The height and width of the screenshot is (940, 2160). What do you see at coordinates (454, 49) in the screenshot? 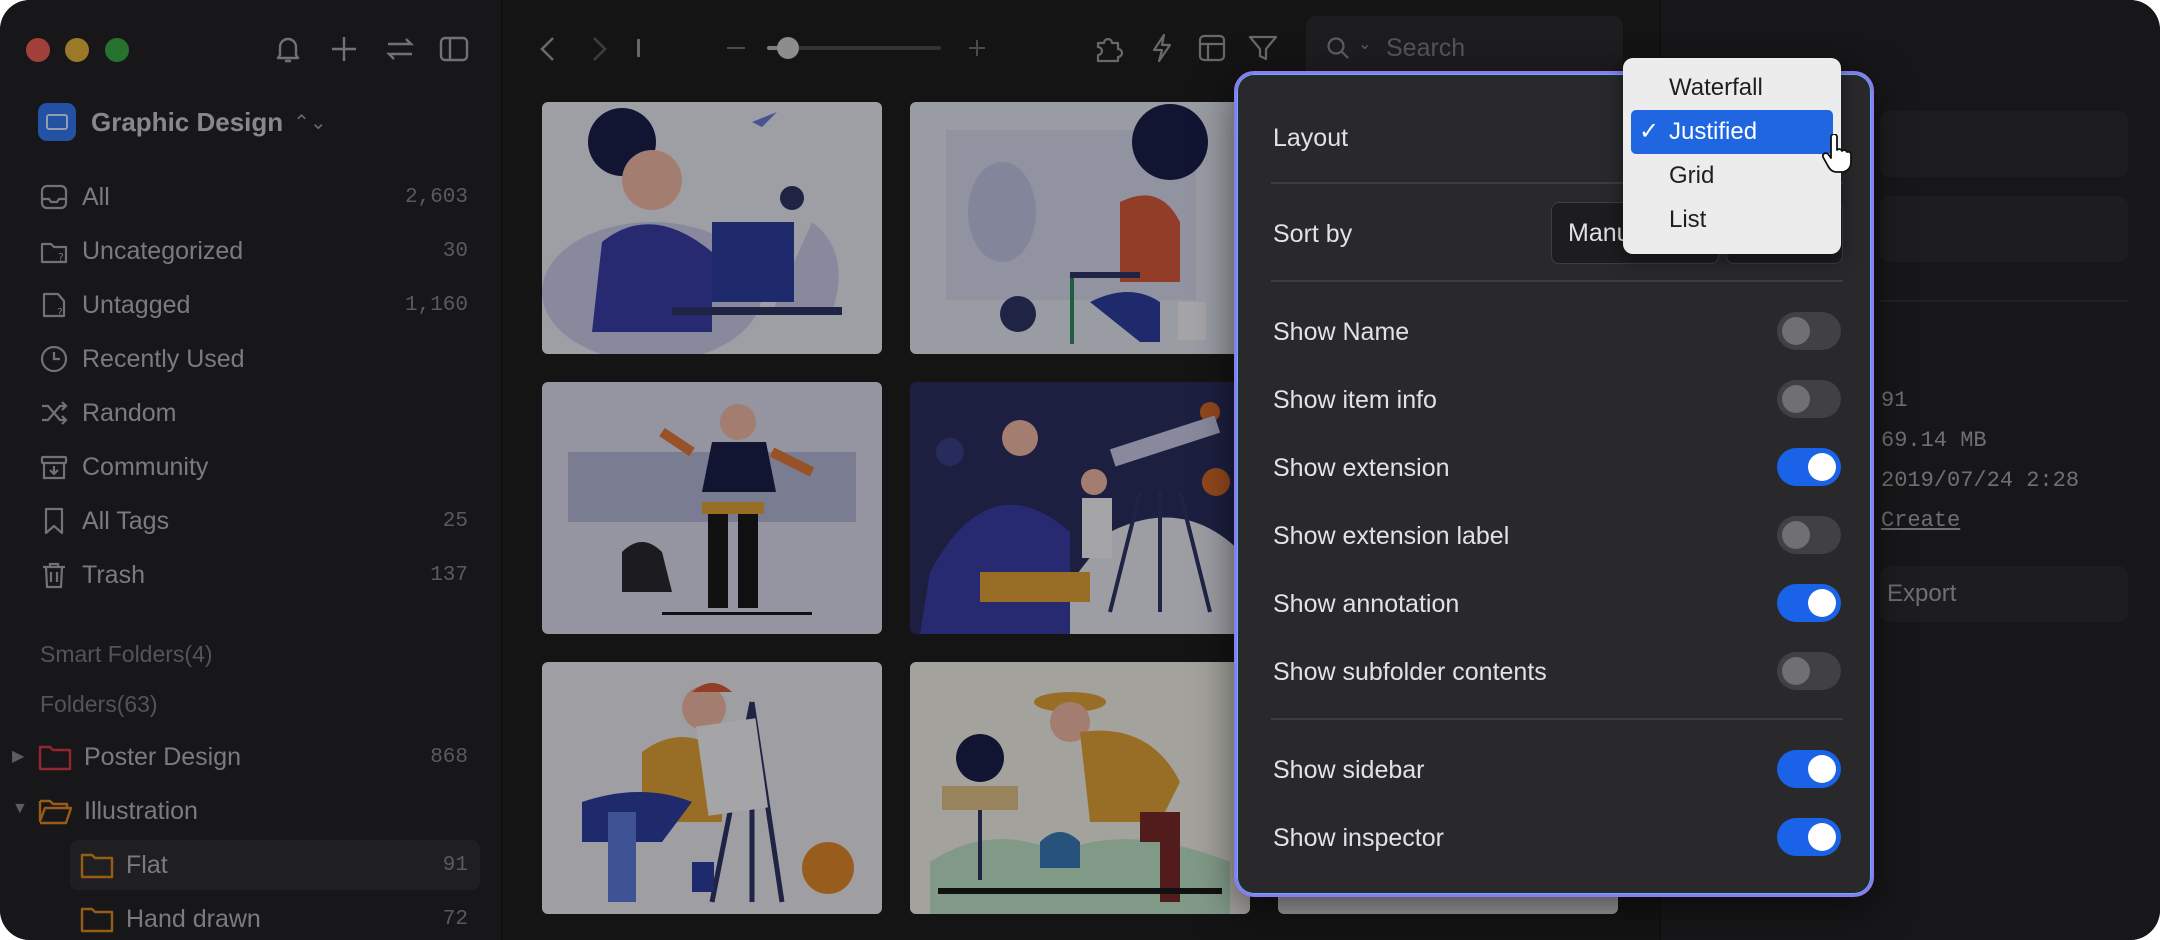
I see `sidebar-toggle-icon` at bounding box center [454, 49].